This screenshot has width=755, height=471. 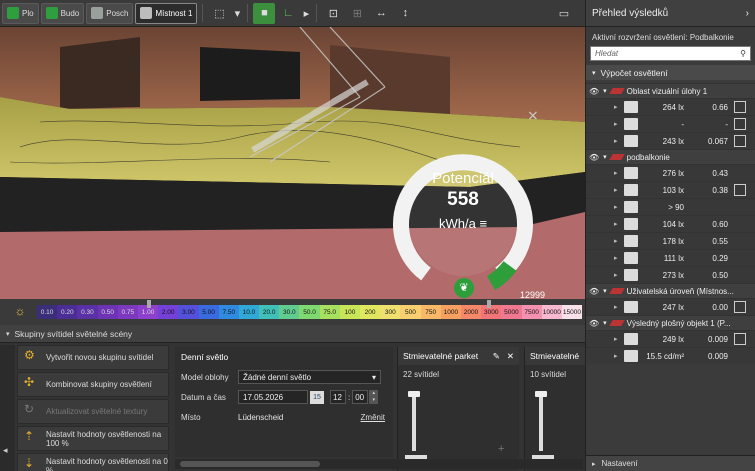 What do you see at coordinates (670, 123) in the screenshot?
I see `result-row: ▸ - -` at bounding box center [670, 123].